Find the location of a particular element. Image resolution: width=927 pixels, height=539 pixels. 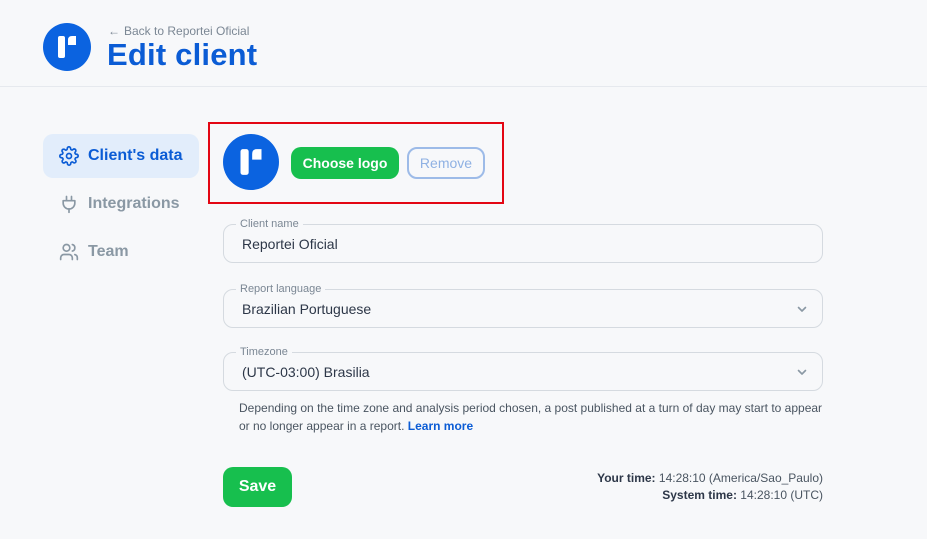

learn-more-link: Learn more is located at coordinates (440, 426).